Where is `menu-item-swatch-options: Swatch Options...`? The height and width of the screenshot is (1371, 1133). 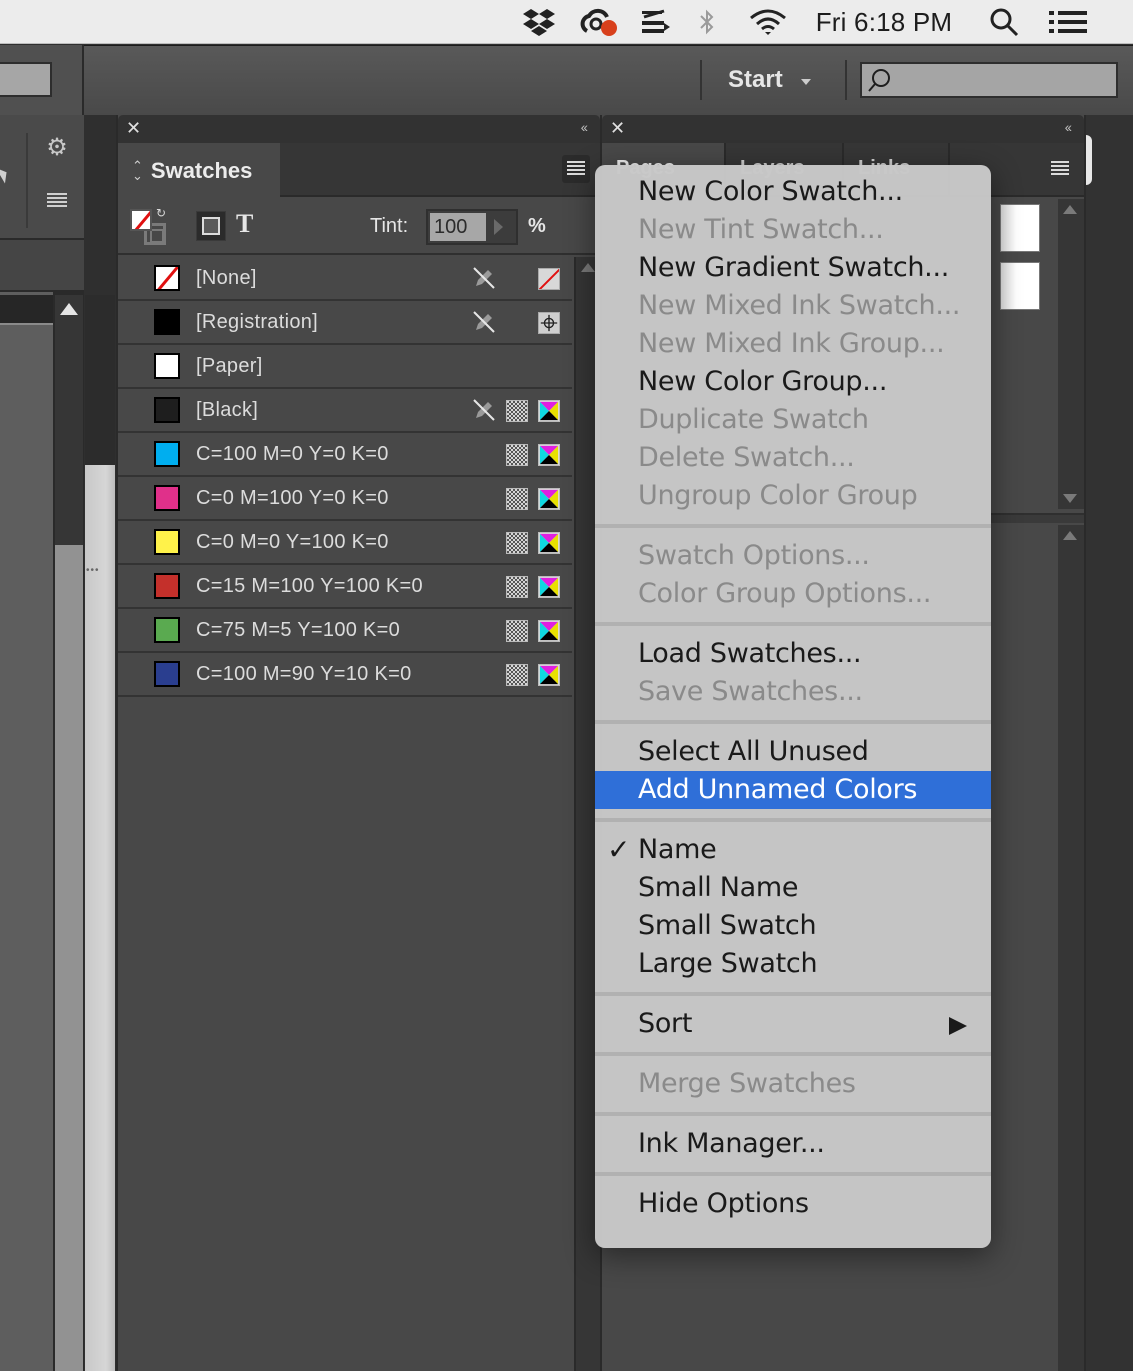
menu-item-swatch-options: Swatch Options... is located at coordinates (793, 556).